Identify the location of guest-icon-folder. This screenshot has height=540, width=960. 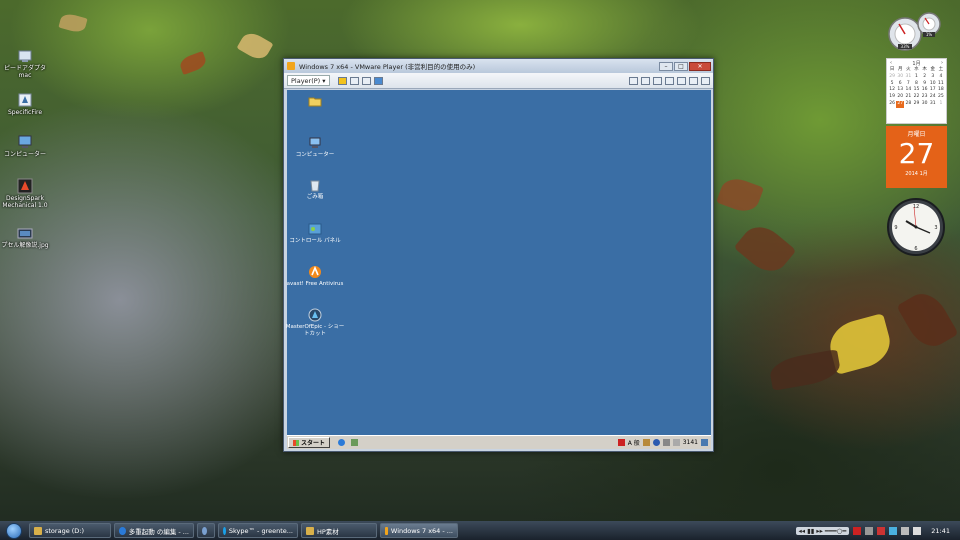
(315, 102).